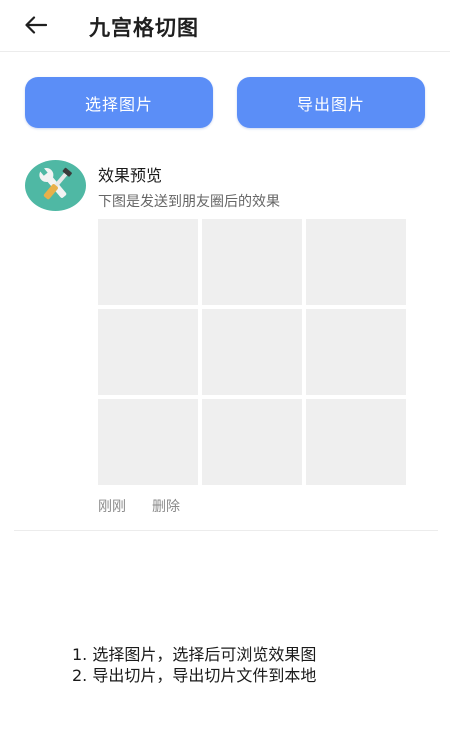 The height and width of the screenshot is (750, 450). Describe the element at coordinates (119, 102) in the screenshot. I see `select-image-button: 选择图片` at that location.